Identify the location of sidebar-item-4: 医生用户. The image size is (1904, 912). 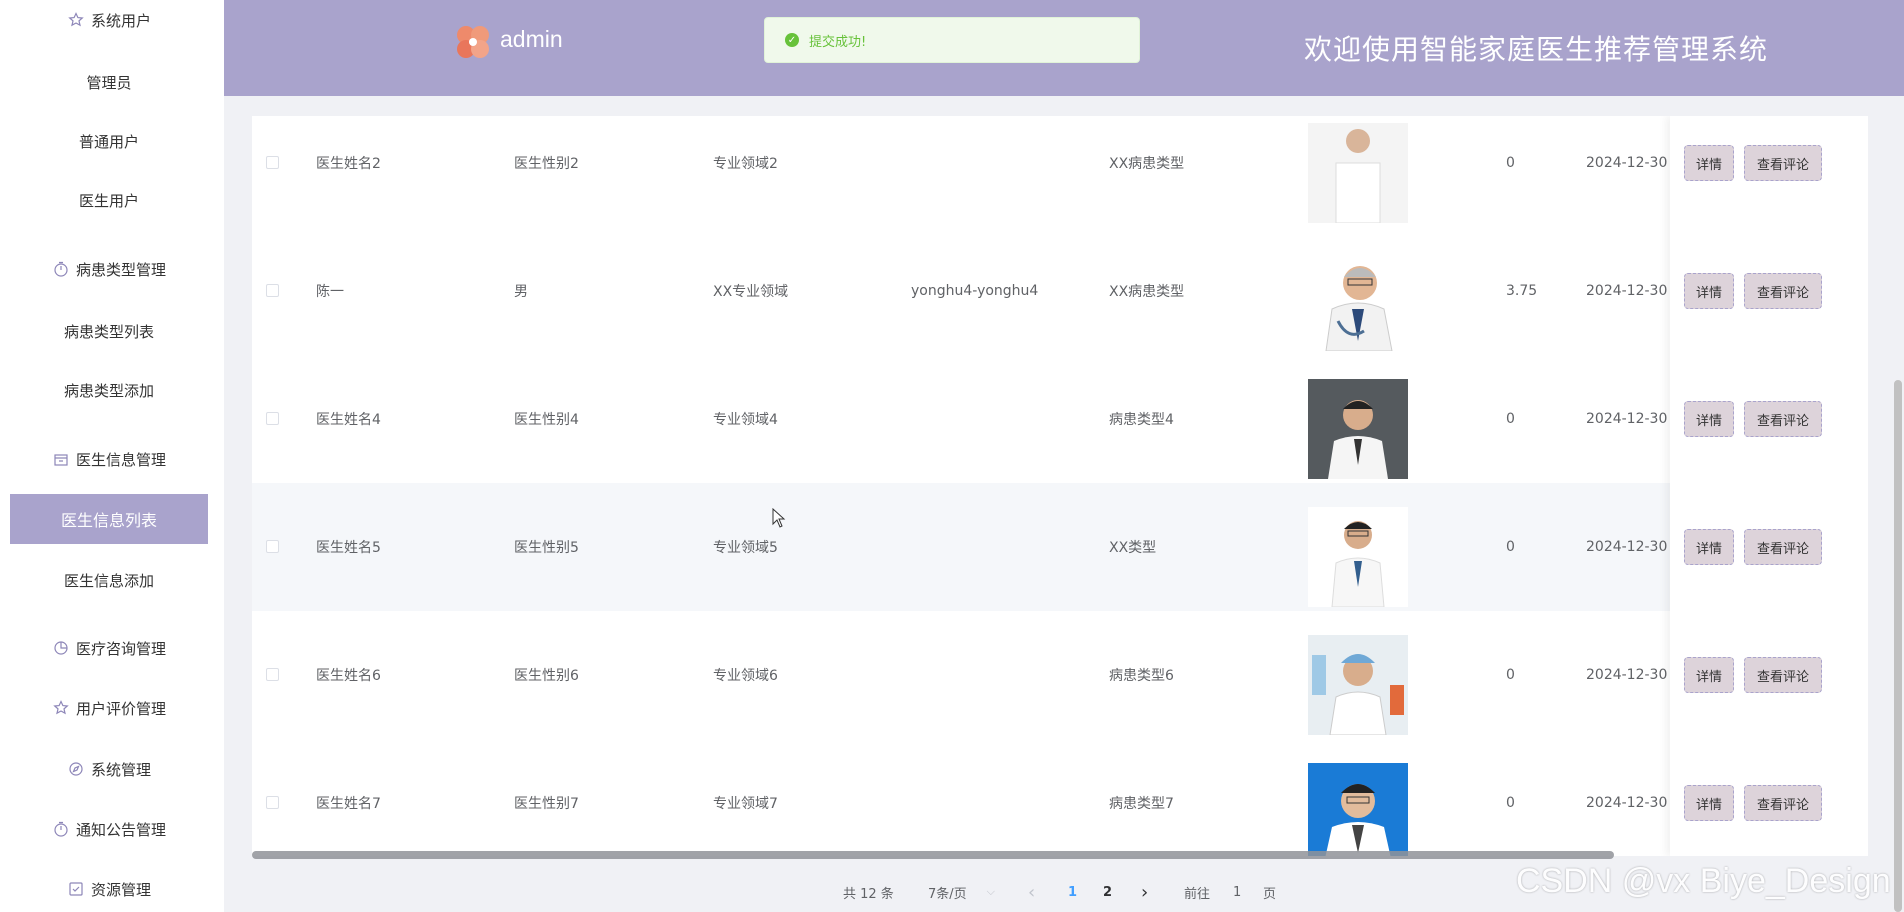
(109, 200).